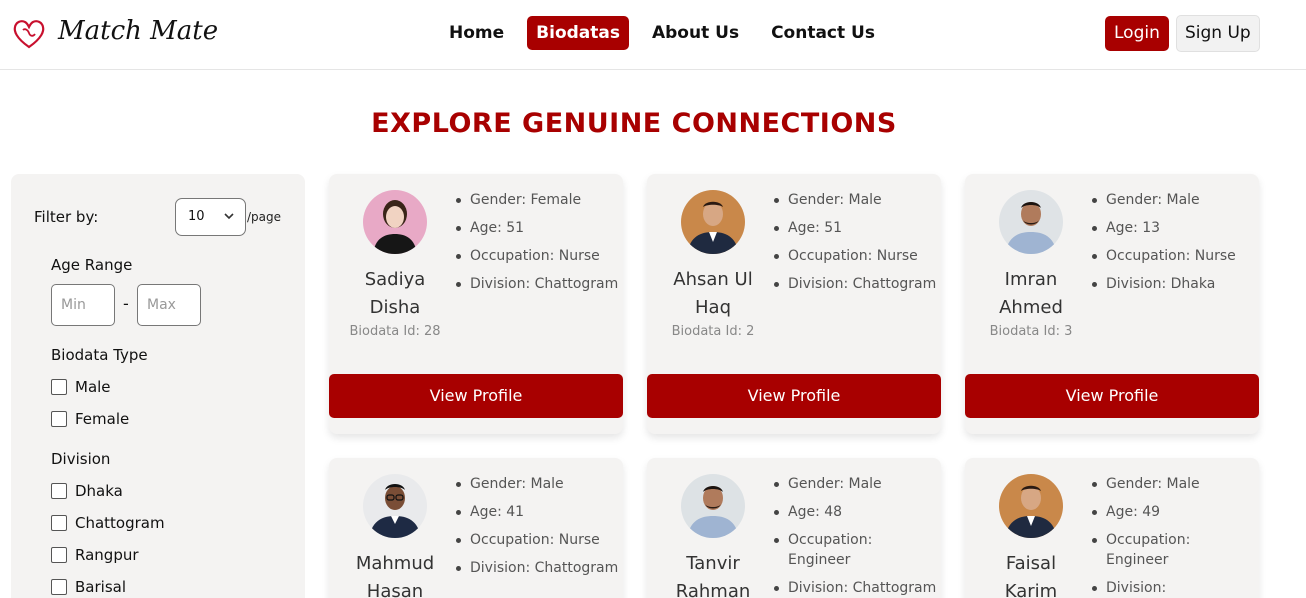 The height and width of the screenshot is (598, 1306). I want to click on profile-name-line: Disha, so click(395, 307).